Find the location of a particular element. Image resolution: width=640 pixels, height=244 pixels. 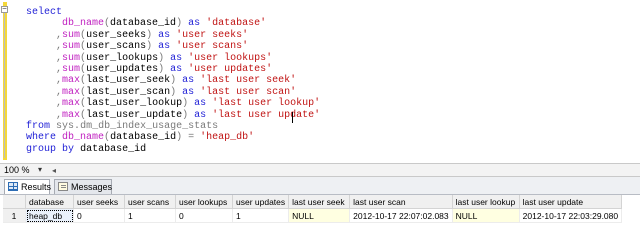

code-token: where is located at coordinates (41, 138).